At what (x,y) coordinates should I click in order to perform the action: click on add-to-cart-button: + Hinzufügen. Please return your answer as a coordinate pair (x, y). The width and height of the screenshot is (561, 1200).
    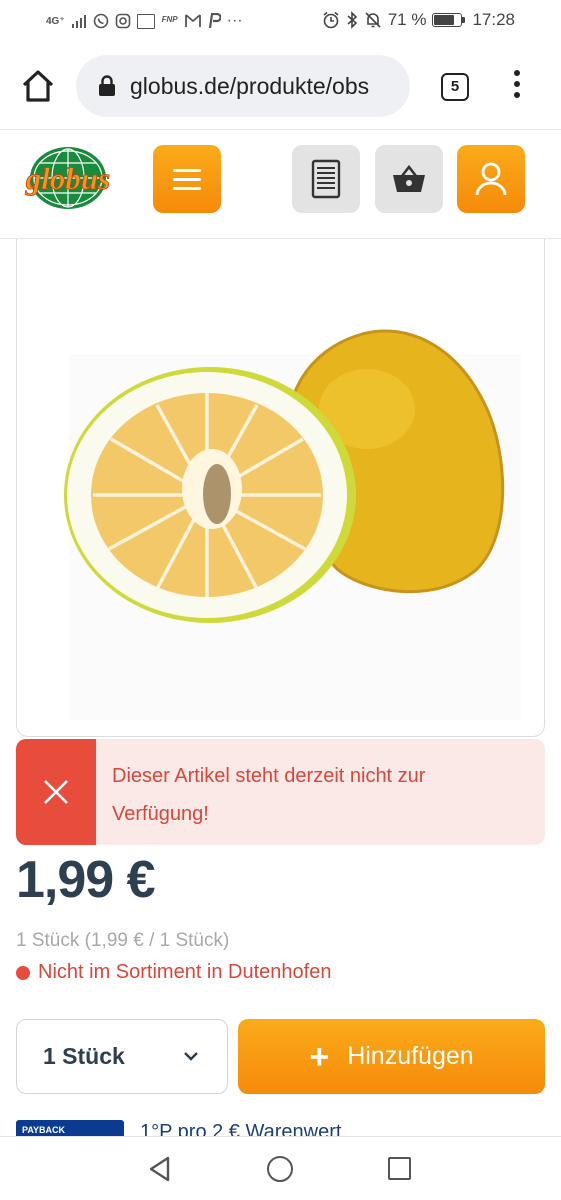
    Looking at the image, I should click on (391, 1056).